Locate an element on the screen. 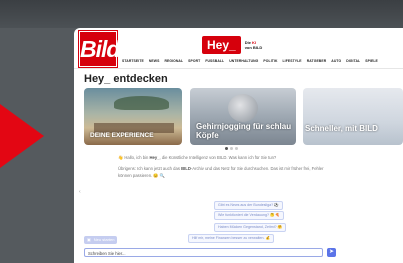 This screenshot has height=263, width=403. nav-item-sport: SPORT is located at coordinates (194, 61).